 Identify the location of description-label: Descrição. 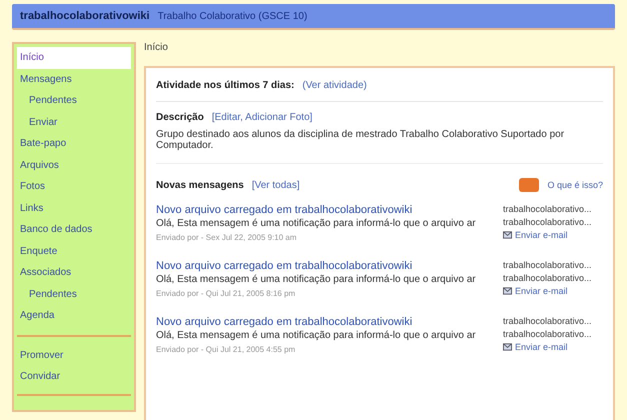
(180, 117).